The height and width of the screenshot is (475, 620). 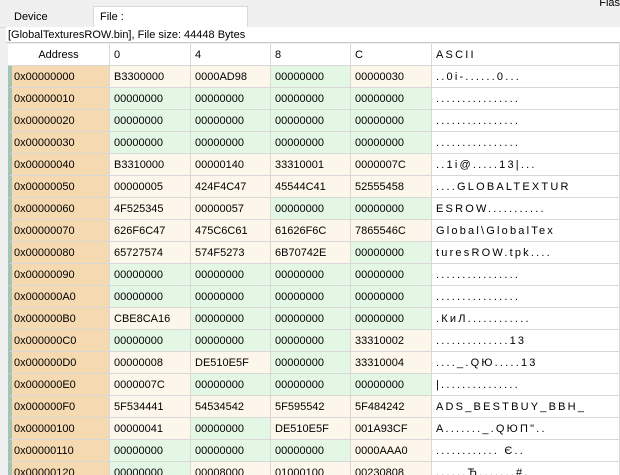 What do you see at coordinates (231, 77) in the screenshot?
I see `hex-cell-4: 0000AD98` at bounding box center [231, 77].